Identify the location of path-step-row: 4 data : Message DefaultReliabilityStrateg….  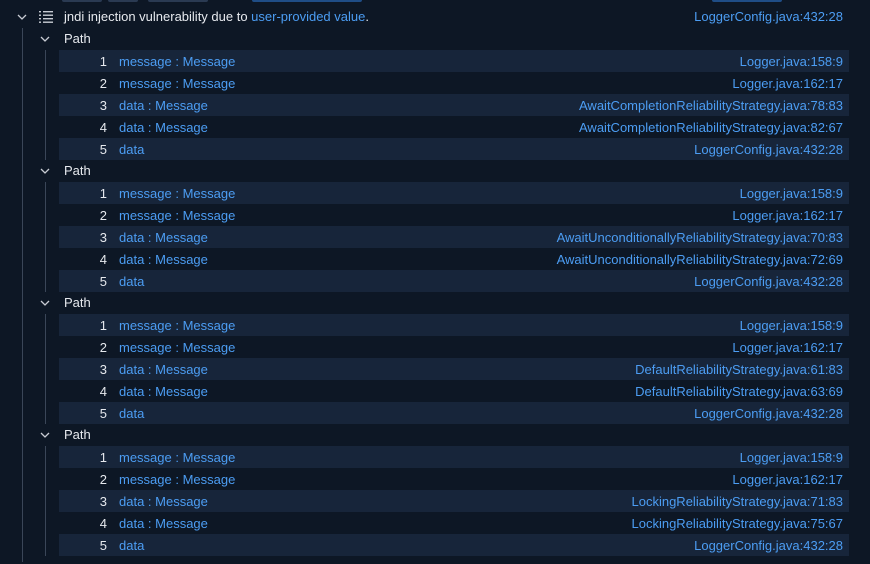
(454, 391).